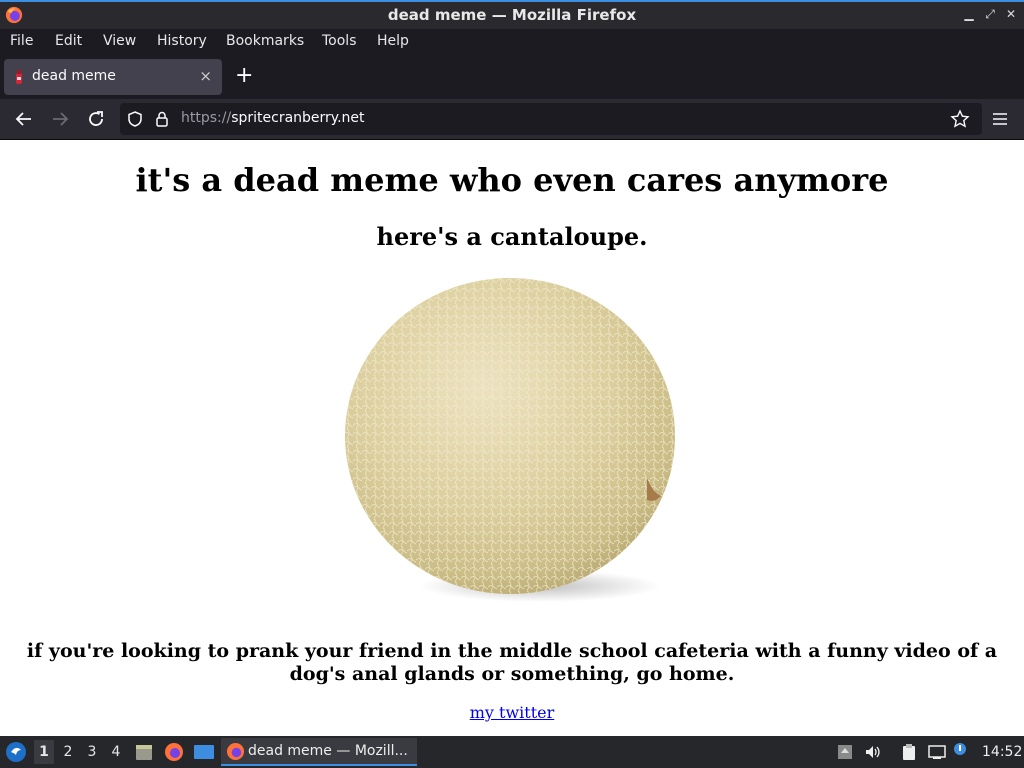 This screenshot has width=1024, height=768. I want to click on taskbar: 1 2 3 4 dead meme — Mozill... 14:52, so click(512, 752).